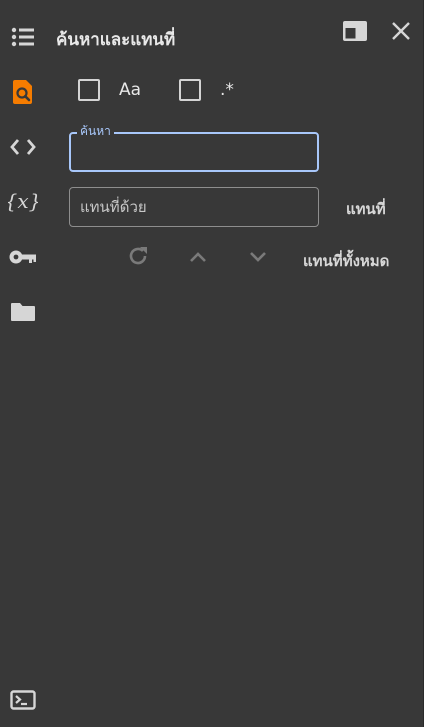 This screenshot has width=424, height=727. What do you see at coordinates (89, 90) in the screenshot?
I see `match-case-checkbox` at bounding box center [89, 90].